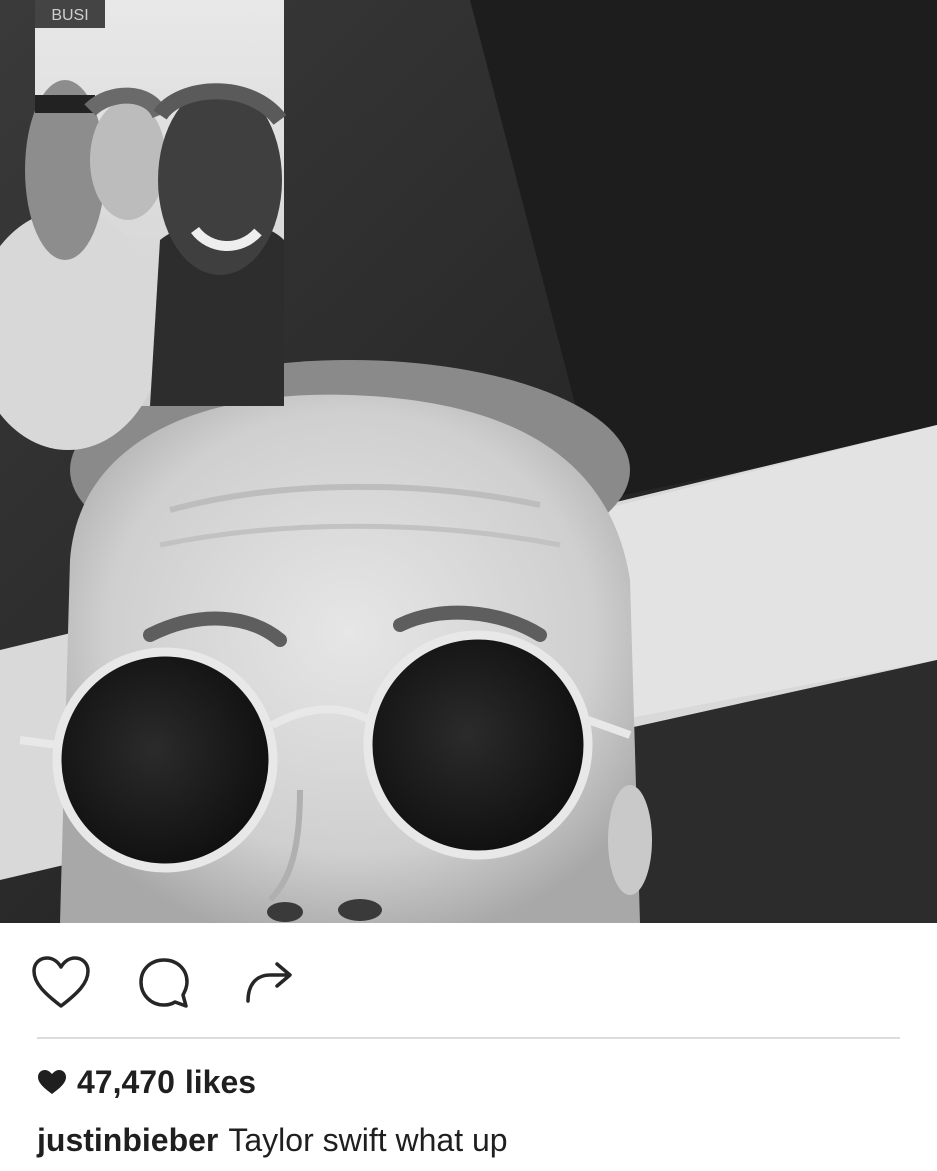 This screenshot has width=937, height=1171. Describe the element at coordinates (52, 1082) in the screenshot. I see `heart-filled-icon` at that location.